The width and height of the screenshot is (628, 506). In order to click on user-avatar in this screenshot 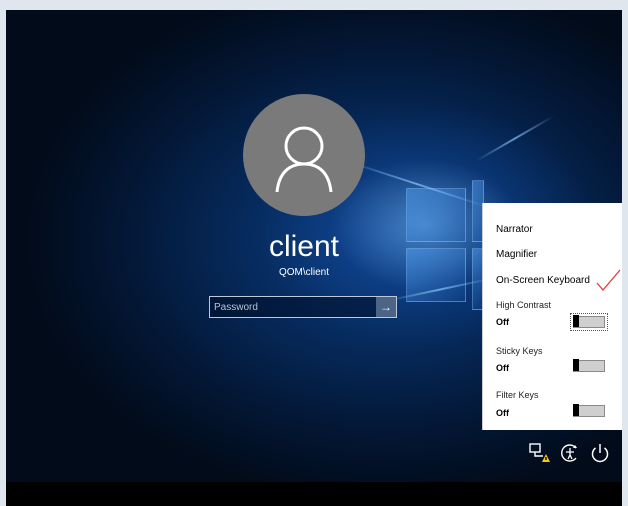, I will do `click(304, 155)`.